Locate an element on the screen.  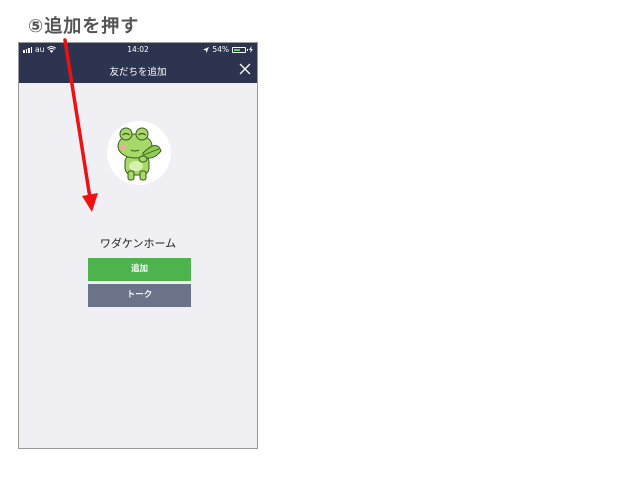
step-instruction-label: ⑤追加を押す is located at coordinates (84, 26).